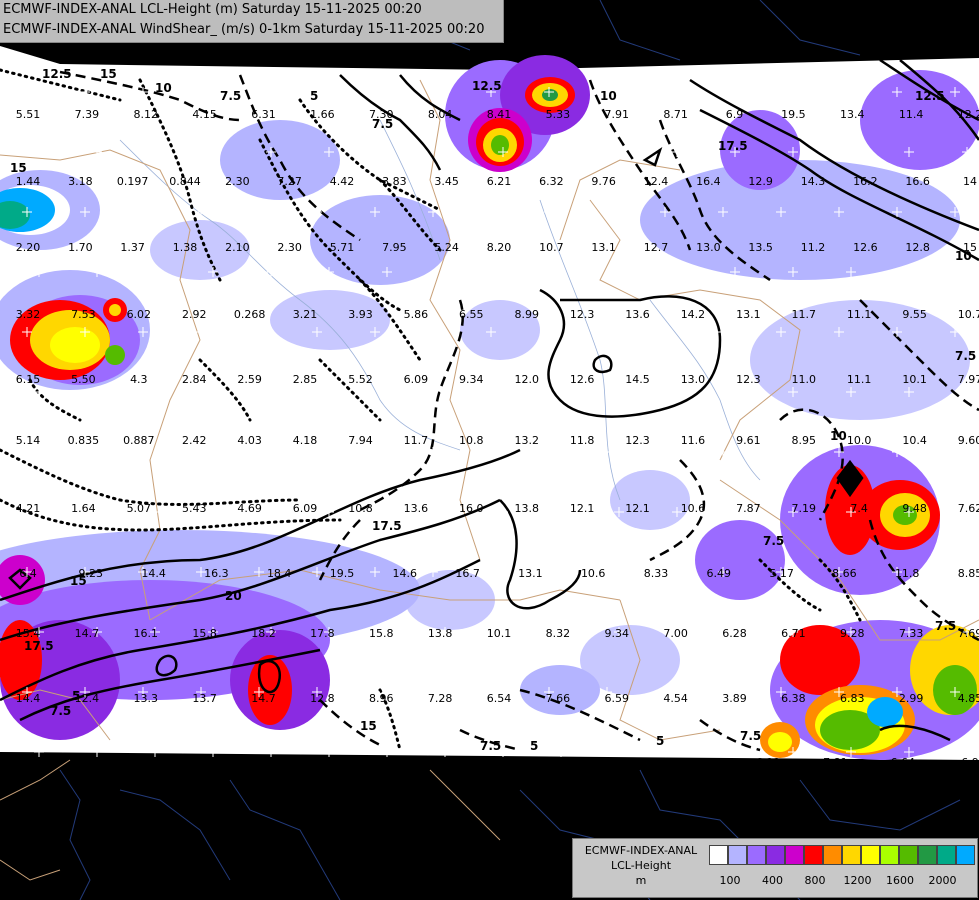 This screenshot has height=900, width=979. What do you see at coordinates (342, 247) in the screenshot?
I see `grid-value-label: 5.71` at bounding box center [342, 247].